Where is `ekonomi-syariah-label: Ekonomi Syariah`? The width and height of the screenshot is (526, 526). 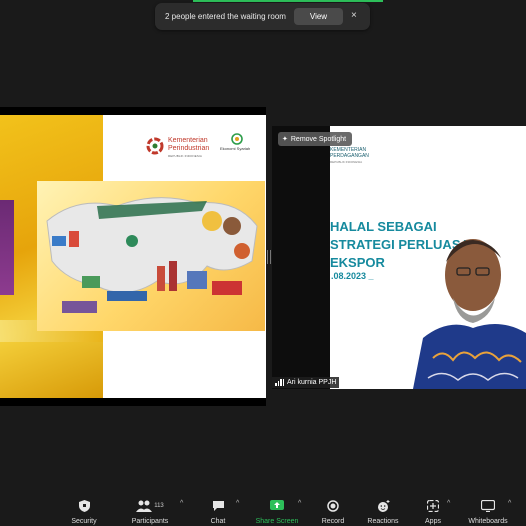 ekonomi-syariah-label: Ekonomi Syariah is located at coordinates (235, 148).